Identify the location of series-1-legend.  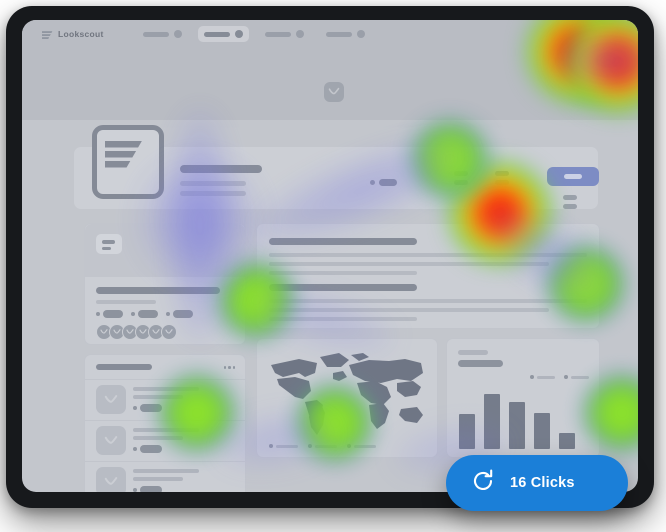
(542, 377).